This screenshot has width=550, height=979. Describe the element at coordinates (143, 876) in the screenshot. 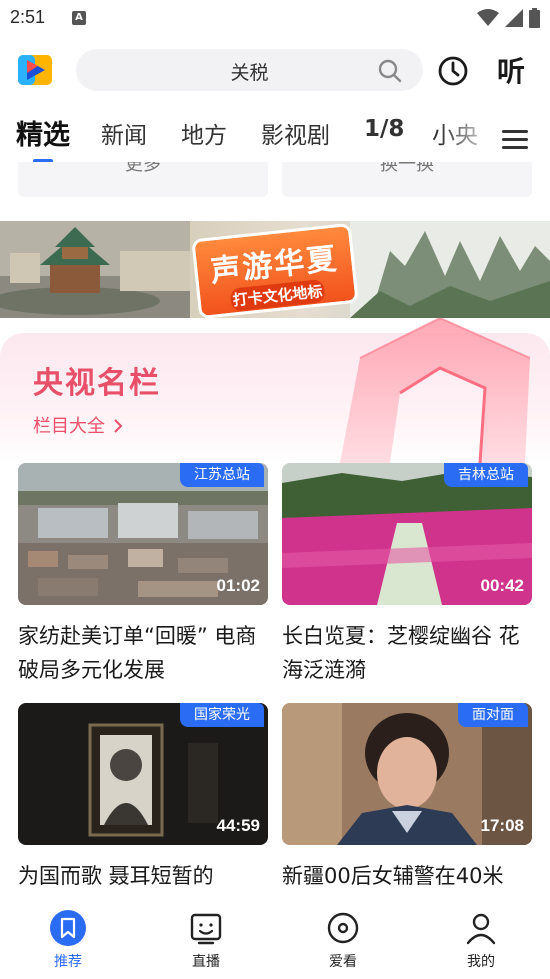

I see `video-title: 为国而歌 聂耳短暂的` at that location.